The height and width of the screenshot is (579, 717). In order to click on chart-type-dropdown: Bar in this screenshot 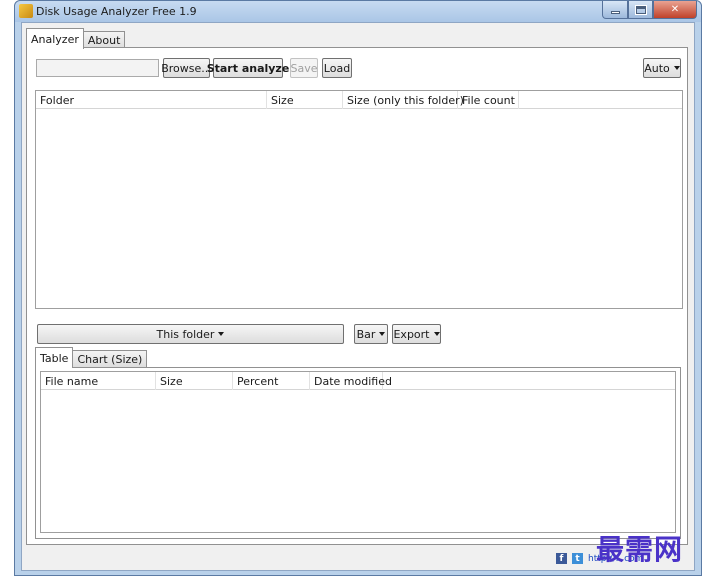, I will do `click(371, 334)`.